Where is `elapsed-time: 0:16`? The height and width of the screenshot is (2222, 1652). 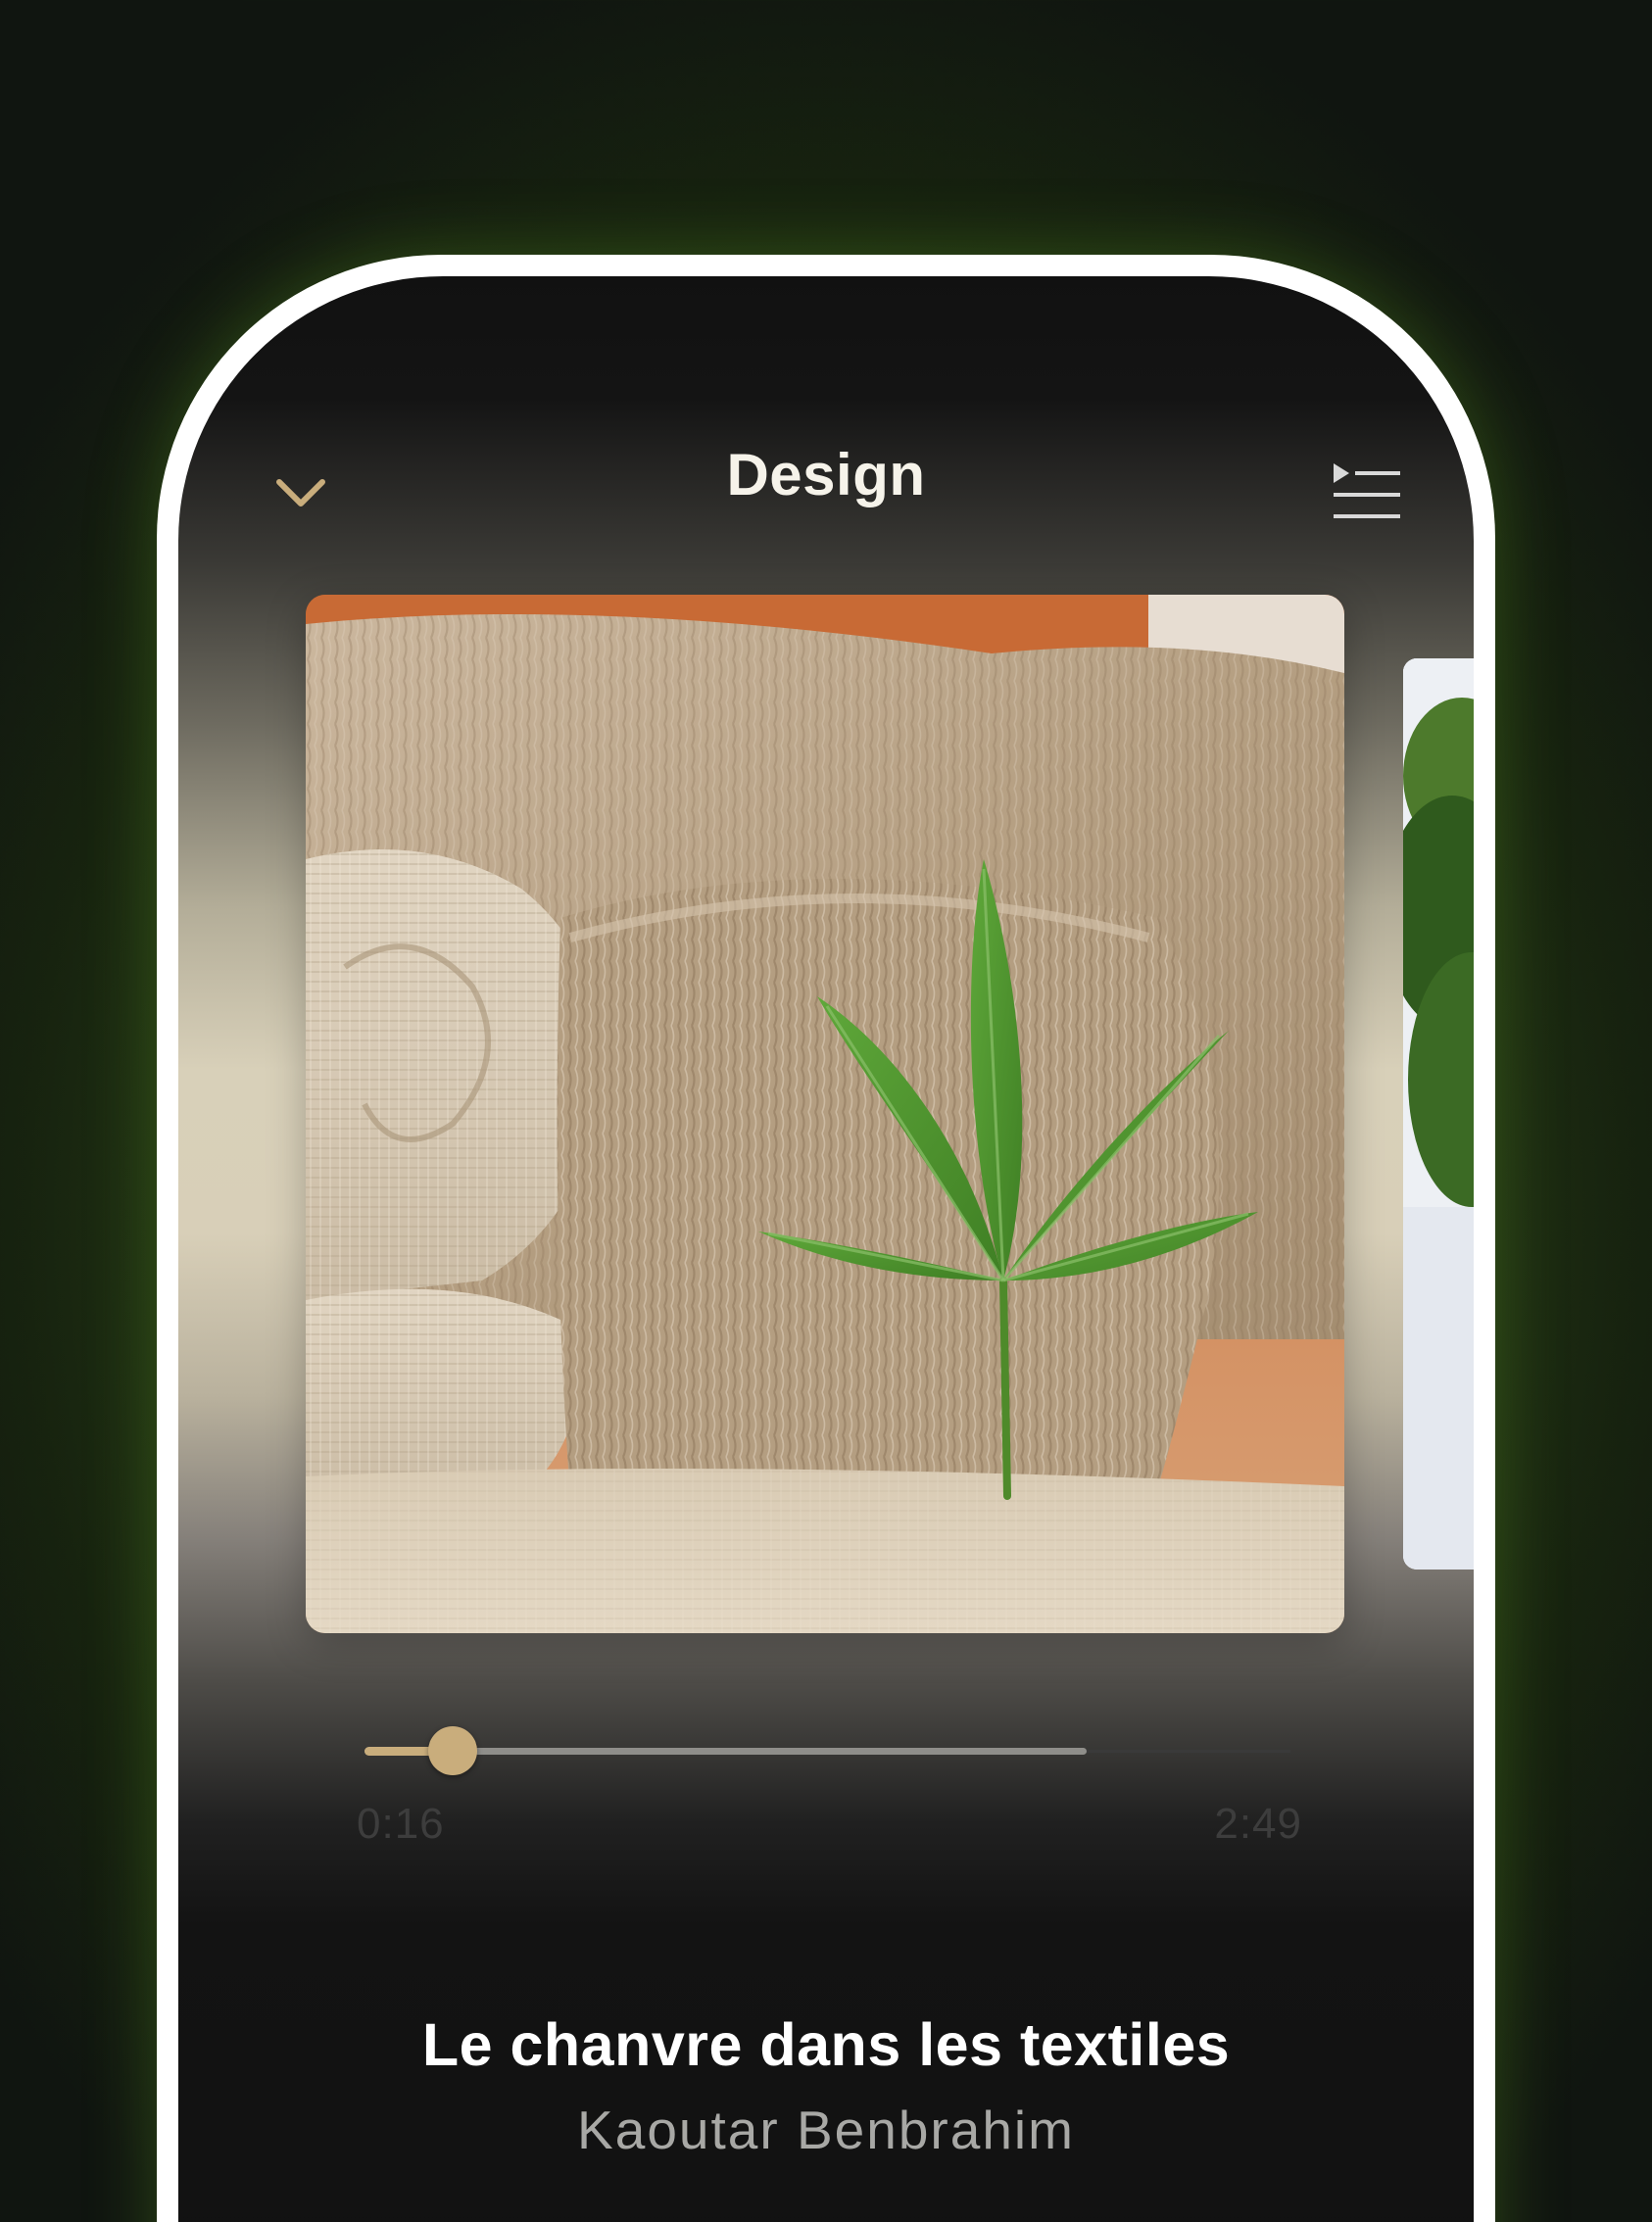
elapsed-time: 0:16 is located at coordinates (401, 1824).